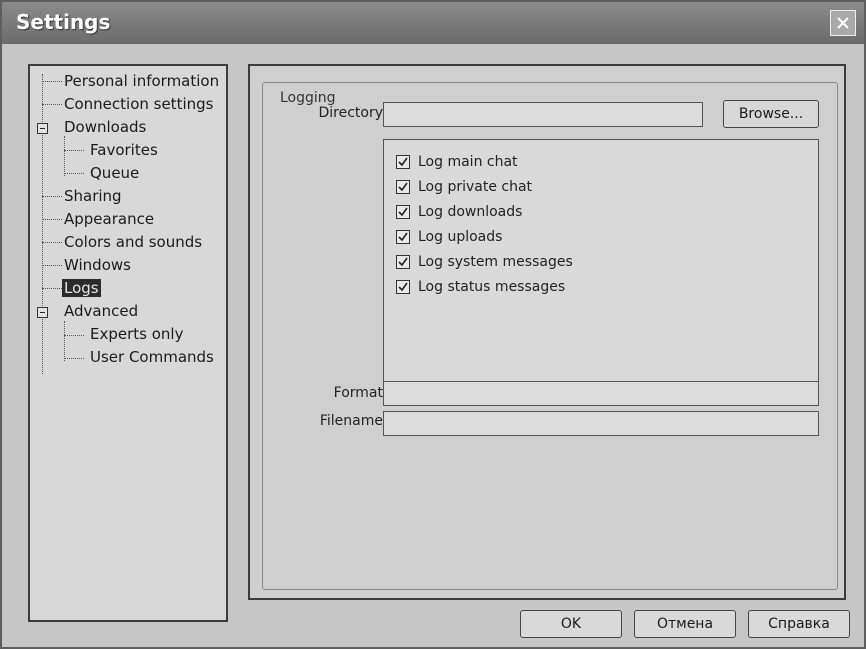 The image size is (866, 649). Describe the element at coordinates (105, 127) in the screenshot. I see `tree-item-downloads: Downloads` at that location.